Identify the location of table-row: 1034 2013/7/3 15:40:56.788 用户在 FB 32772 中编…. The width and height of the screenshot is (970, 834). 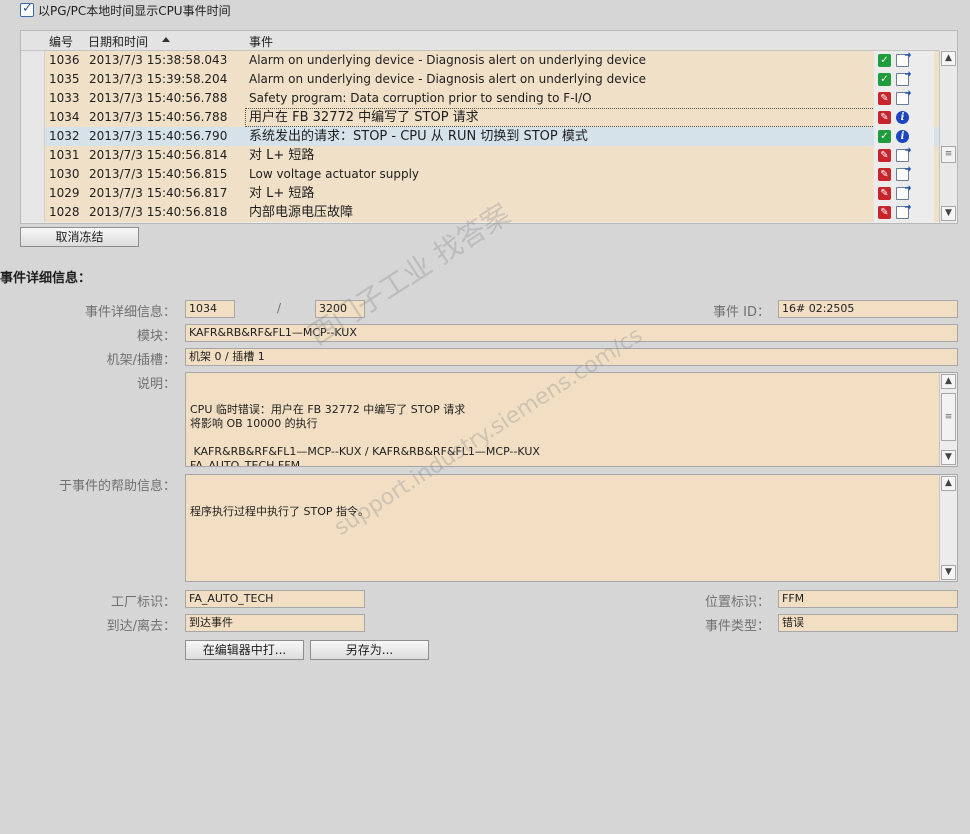
(480, 117).